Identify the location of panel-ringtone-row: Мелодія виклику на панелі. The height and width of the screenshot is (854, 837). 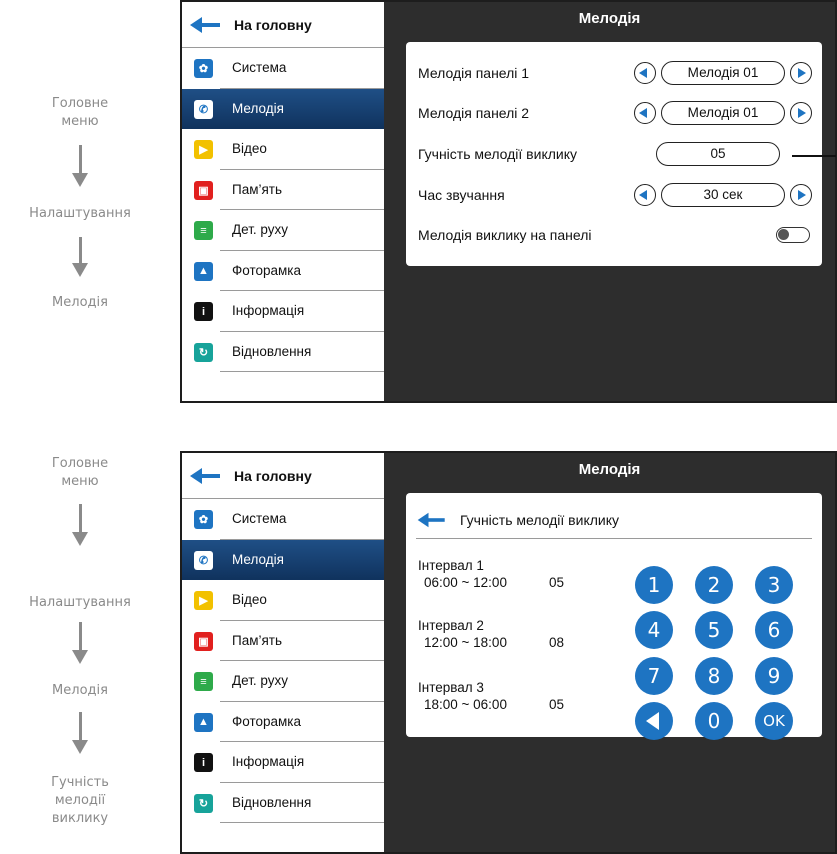
(615, 235).